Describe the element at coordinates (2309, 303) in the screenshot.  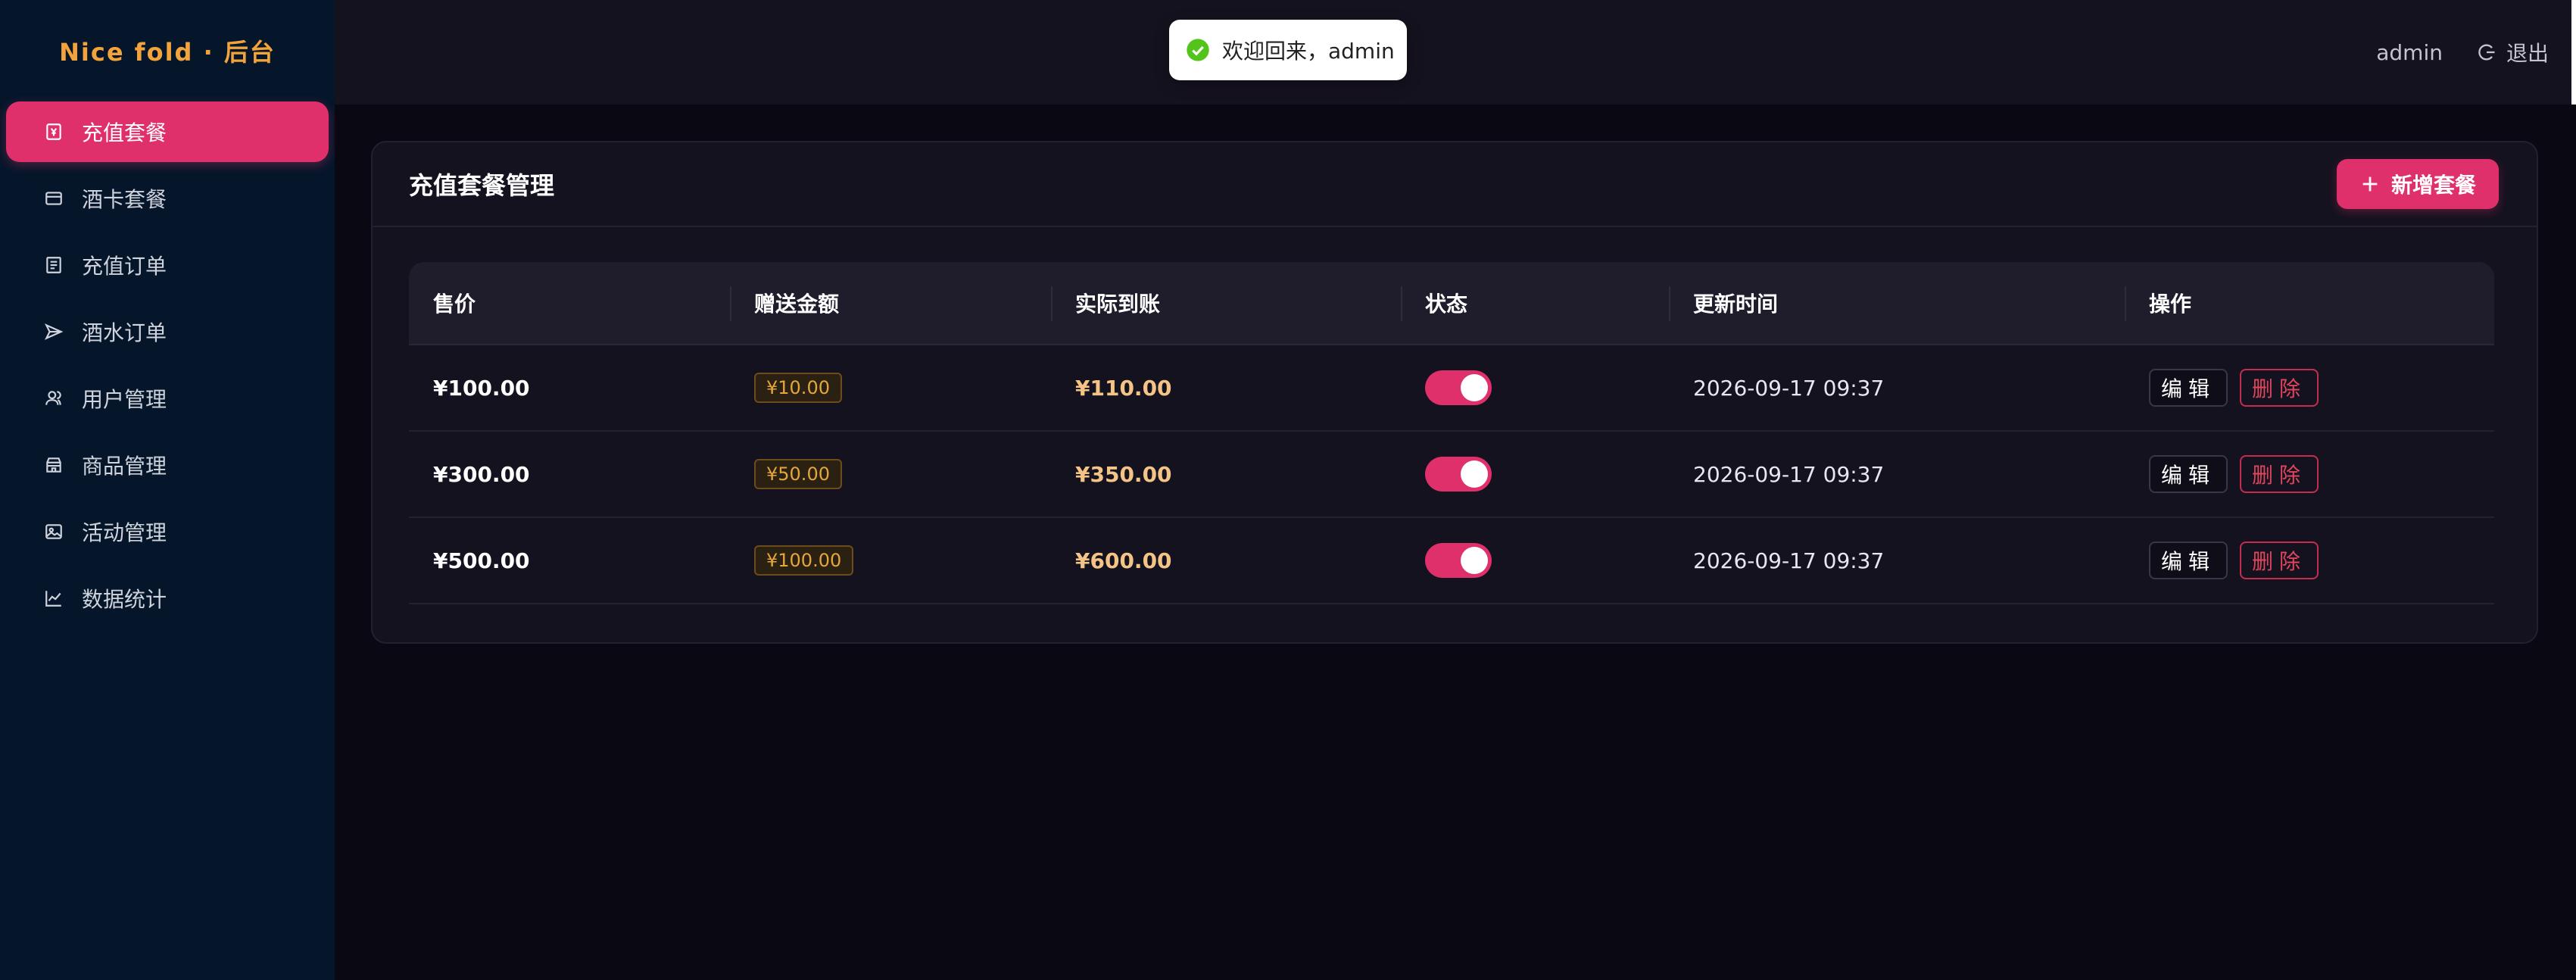
I see `column-header-actions: 操作` at that location.